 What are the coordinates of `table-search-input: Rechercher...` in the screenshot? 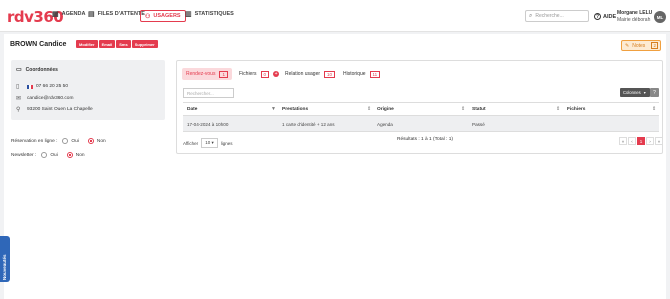 It's located at (208, 93).